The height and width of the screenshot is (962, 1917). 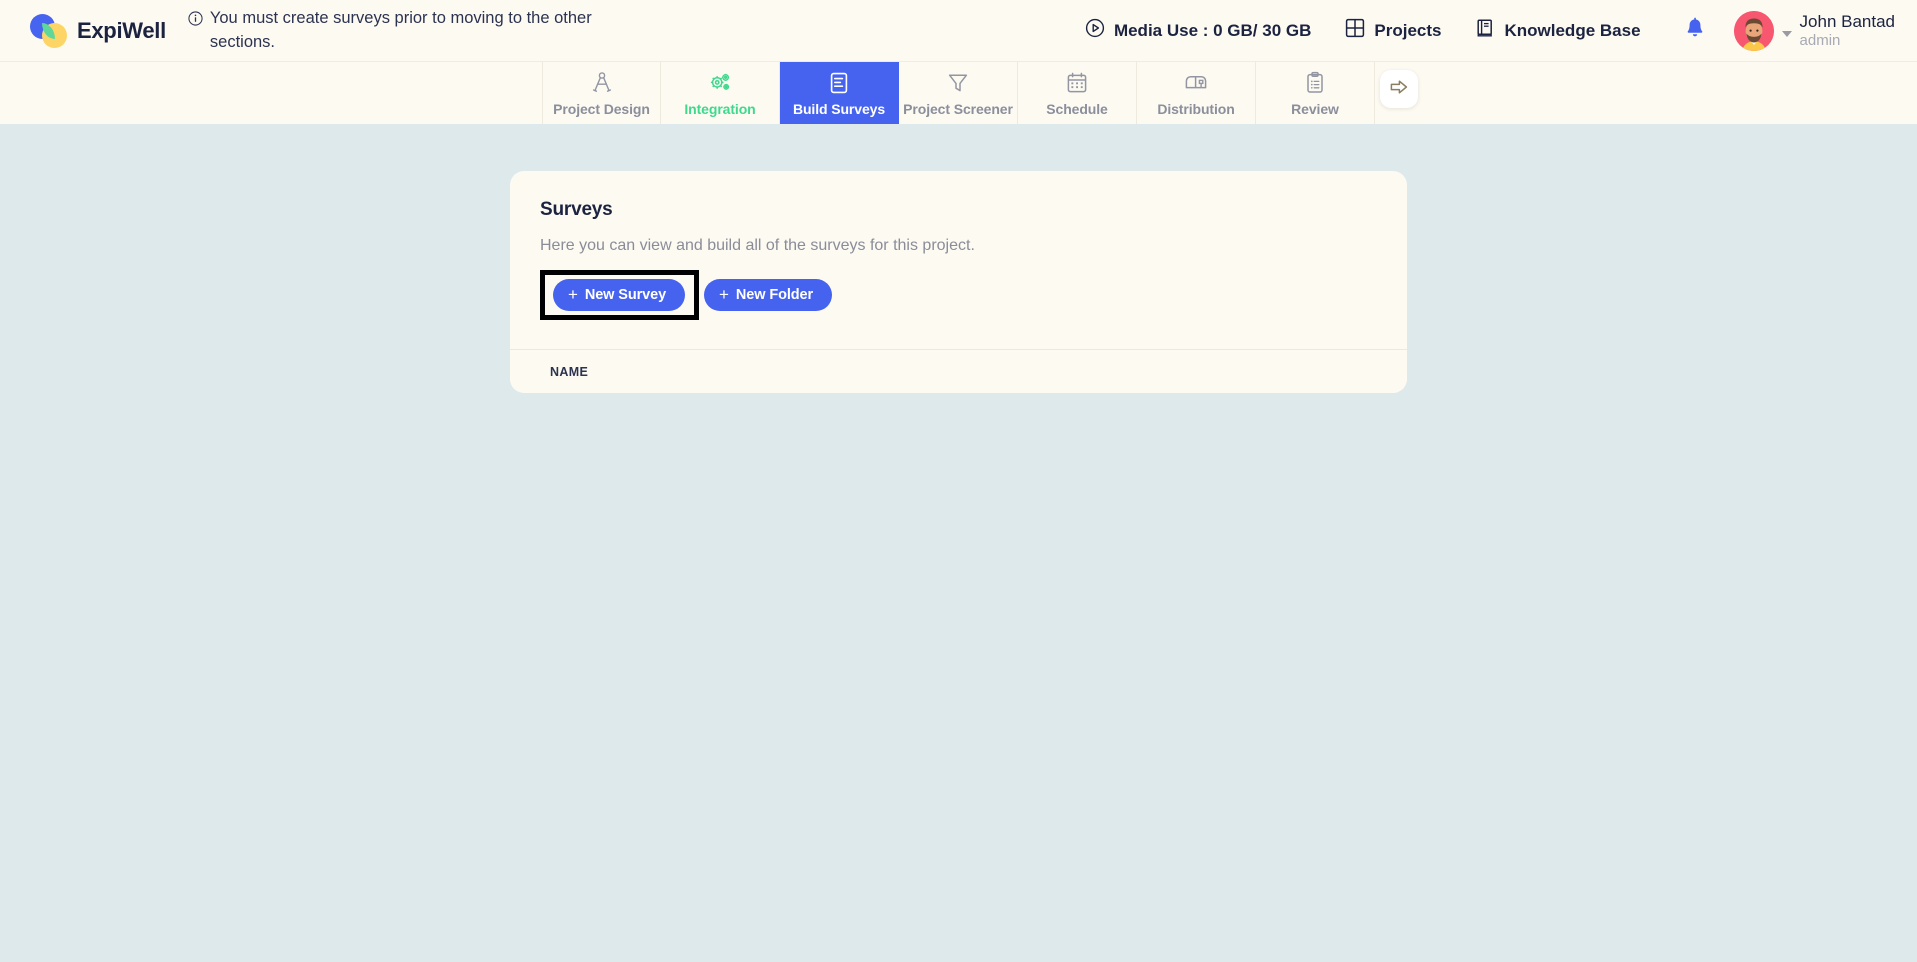 I want to click on expiwell-logo-icon, so click(x=49, y=30).